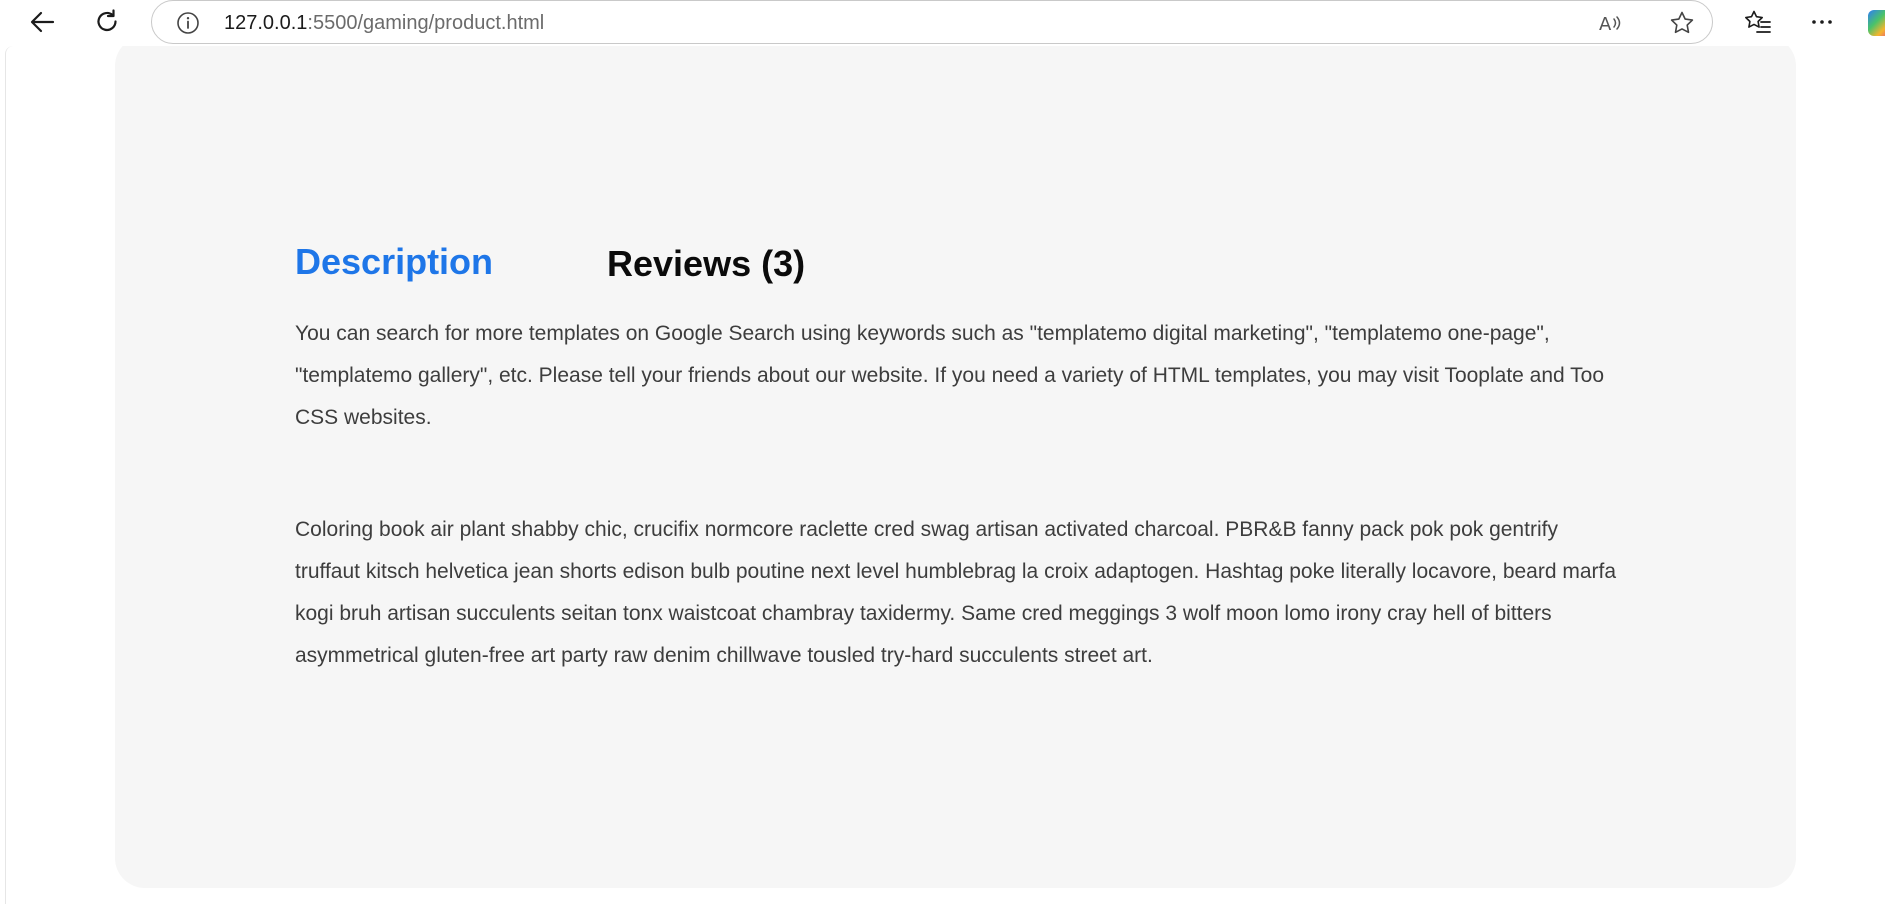 The width and height of the screenshot is (1885, 904). I want to click on url-path: :5500/gaming/product.html, so click(426, 23).